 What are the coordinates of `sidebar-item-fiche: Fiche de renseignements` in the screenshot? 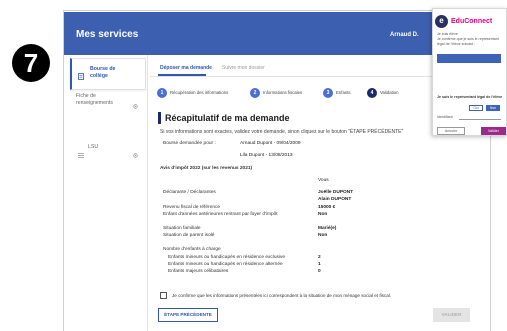 It's located at (108, 102).